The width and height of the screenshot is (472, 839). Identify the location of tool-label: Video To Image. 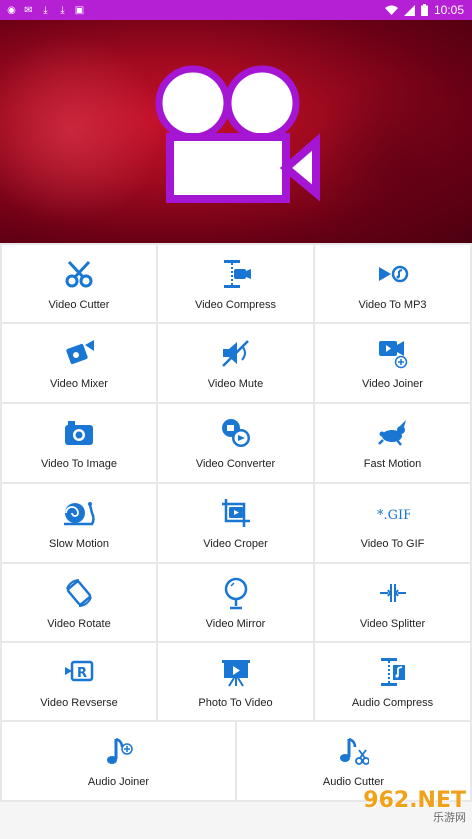
(79, 464).